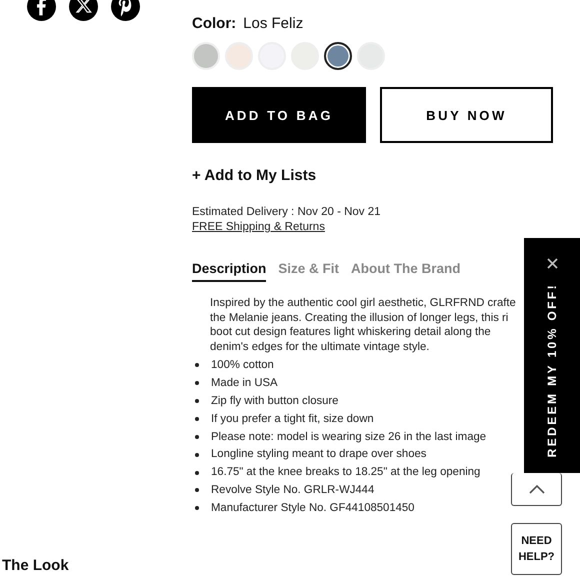 This screenshot has width=580, height=580. I want to click on x-icon, so click(83, 10).